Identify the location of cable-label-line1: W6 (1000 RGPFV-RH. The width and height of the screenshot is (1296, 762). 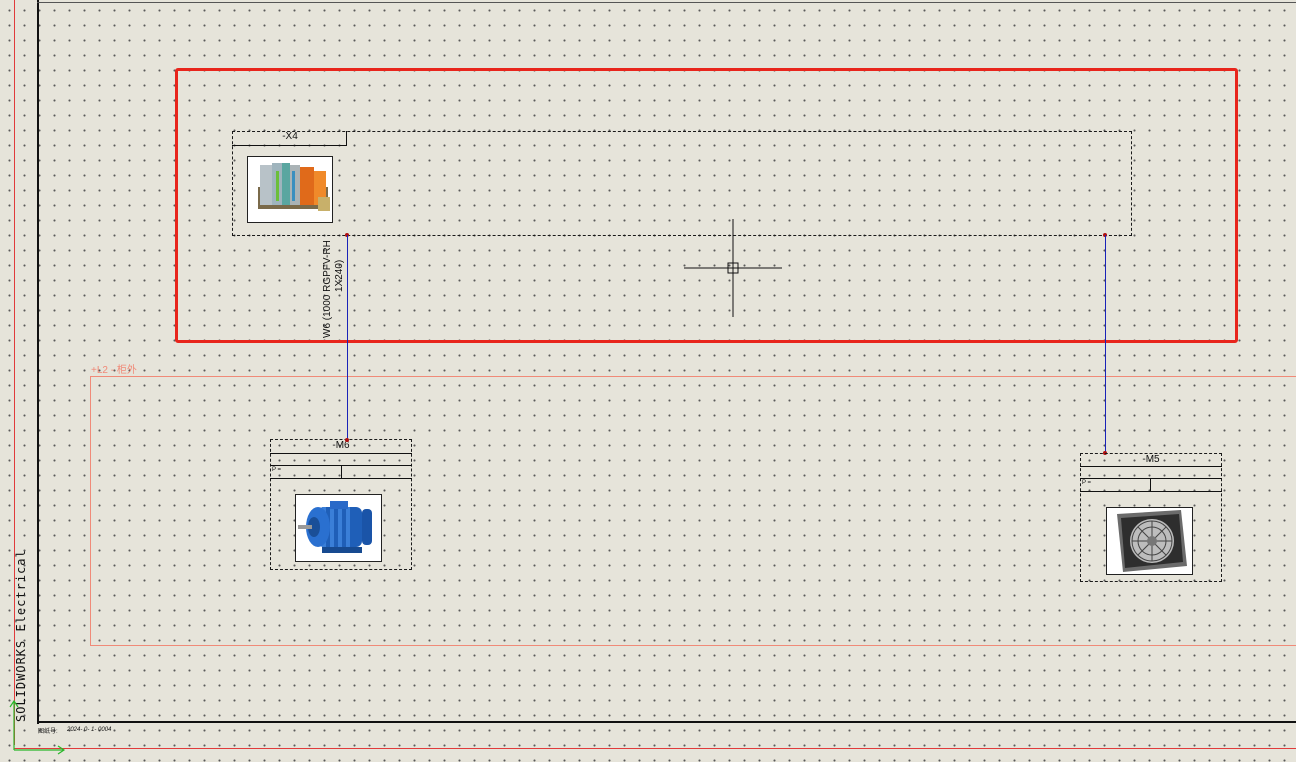
(327, 289).